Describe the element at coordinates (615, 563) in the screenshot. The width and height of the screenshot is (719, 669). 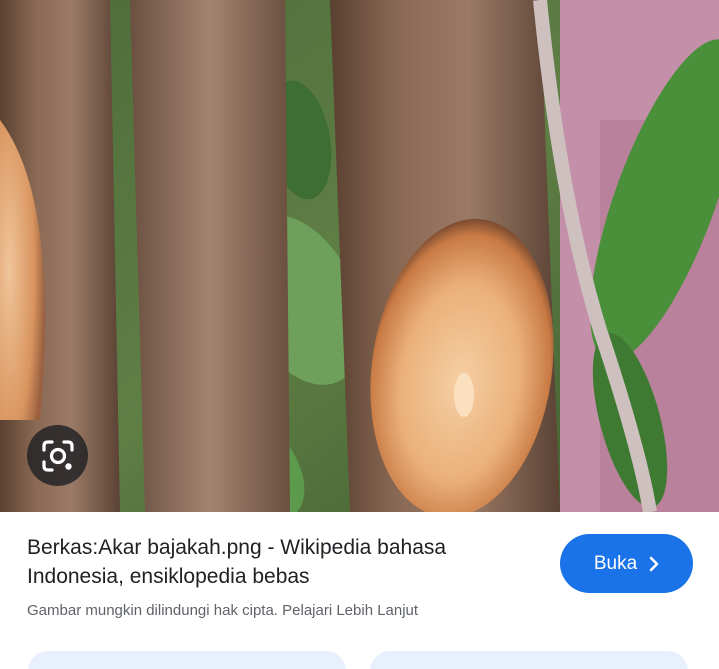
I see `open-button-label: Buka` at that location.